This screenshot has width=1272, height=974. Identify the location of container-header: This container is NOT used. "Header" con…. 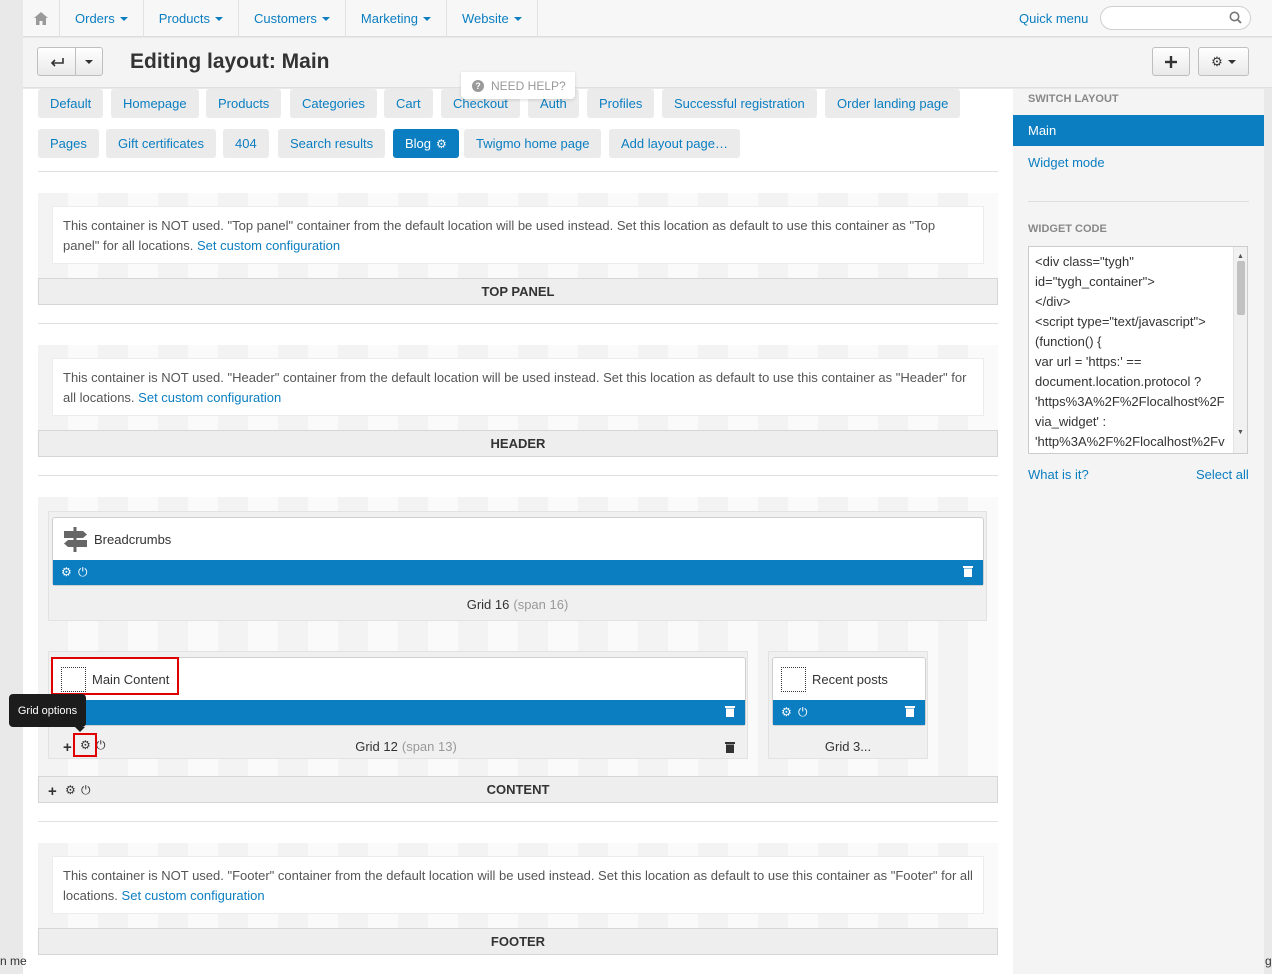
(518, 401).